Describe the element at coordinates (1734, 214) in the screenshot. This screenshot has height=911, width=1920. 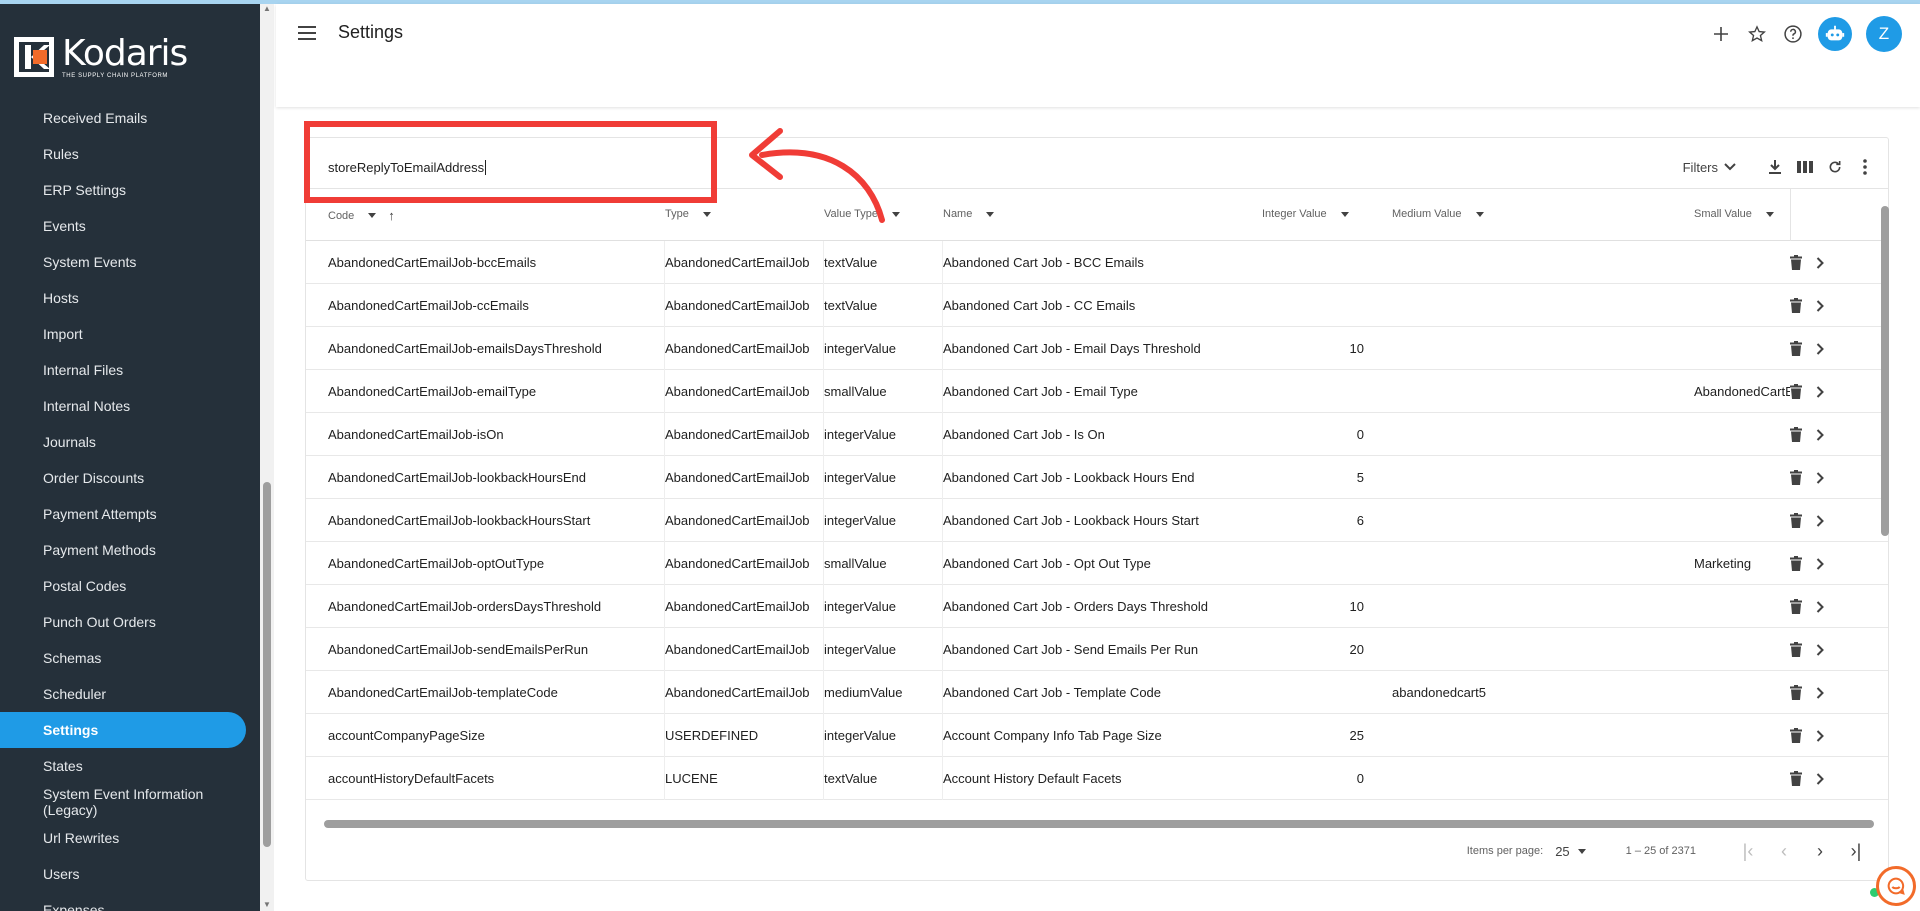
I see `column-header-small-value: Small Value` at that location.